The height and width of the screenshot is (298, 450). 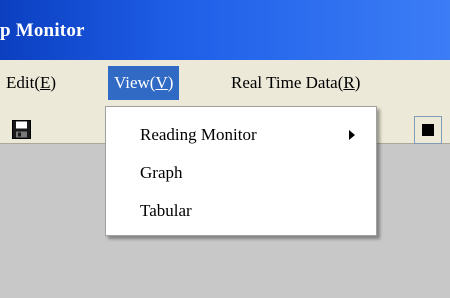 I want to click on submenu-arrow-icon, so click(x=352, y=135).